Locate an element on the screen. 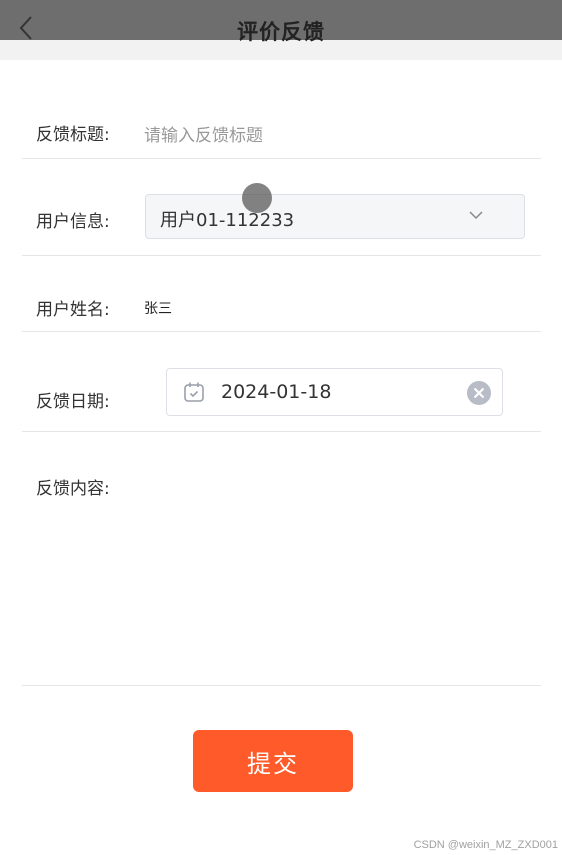 This screenshot has height=855, width=562. user-info-selected-value: 用户01-112233 is located at coordinates (227, 220).